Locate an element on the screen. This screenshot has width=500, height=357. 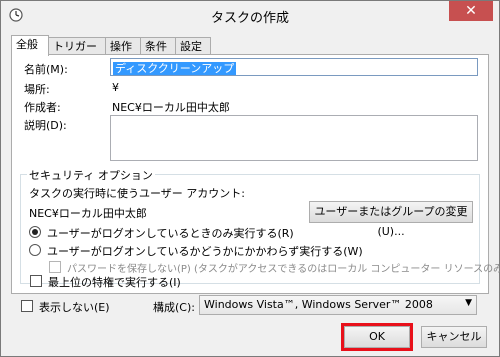
account-label: タスクの実行時に使うユーザー アカウント: is located at coordinates (137, 193).